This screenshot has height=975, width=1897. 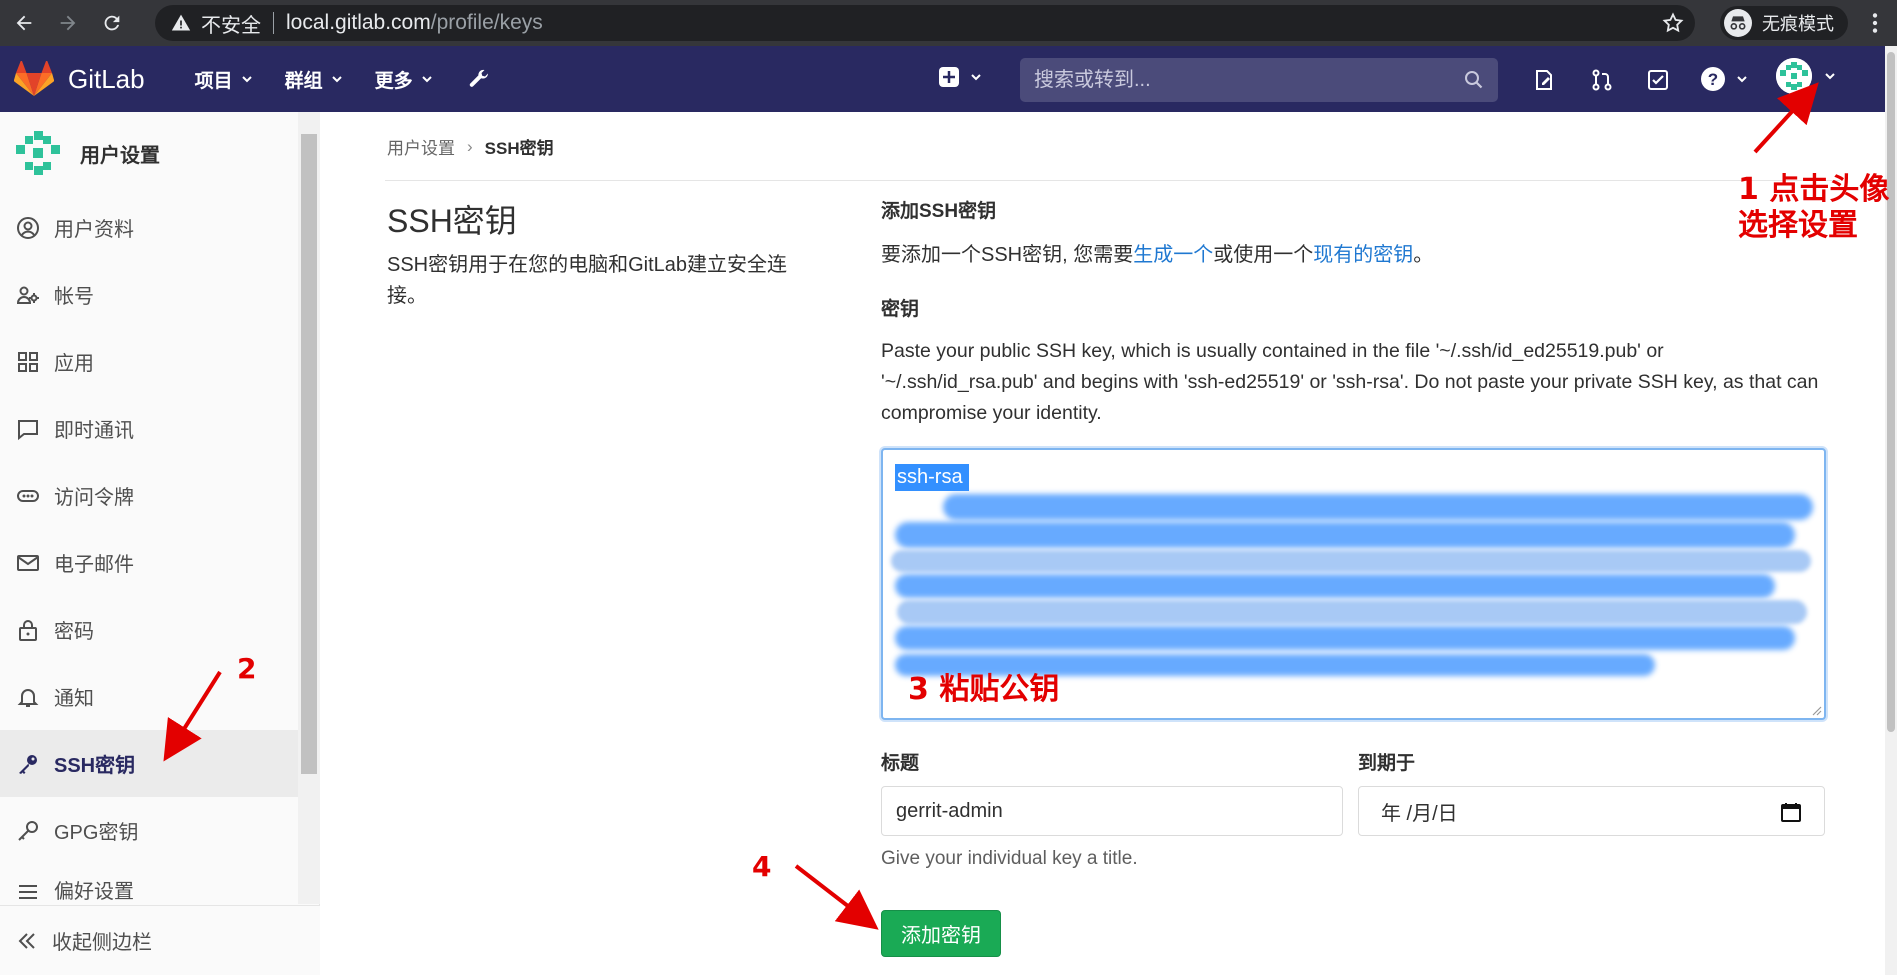 I want to click on brand-name: GitLab, so click(x=106, y=79).